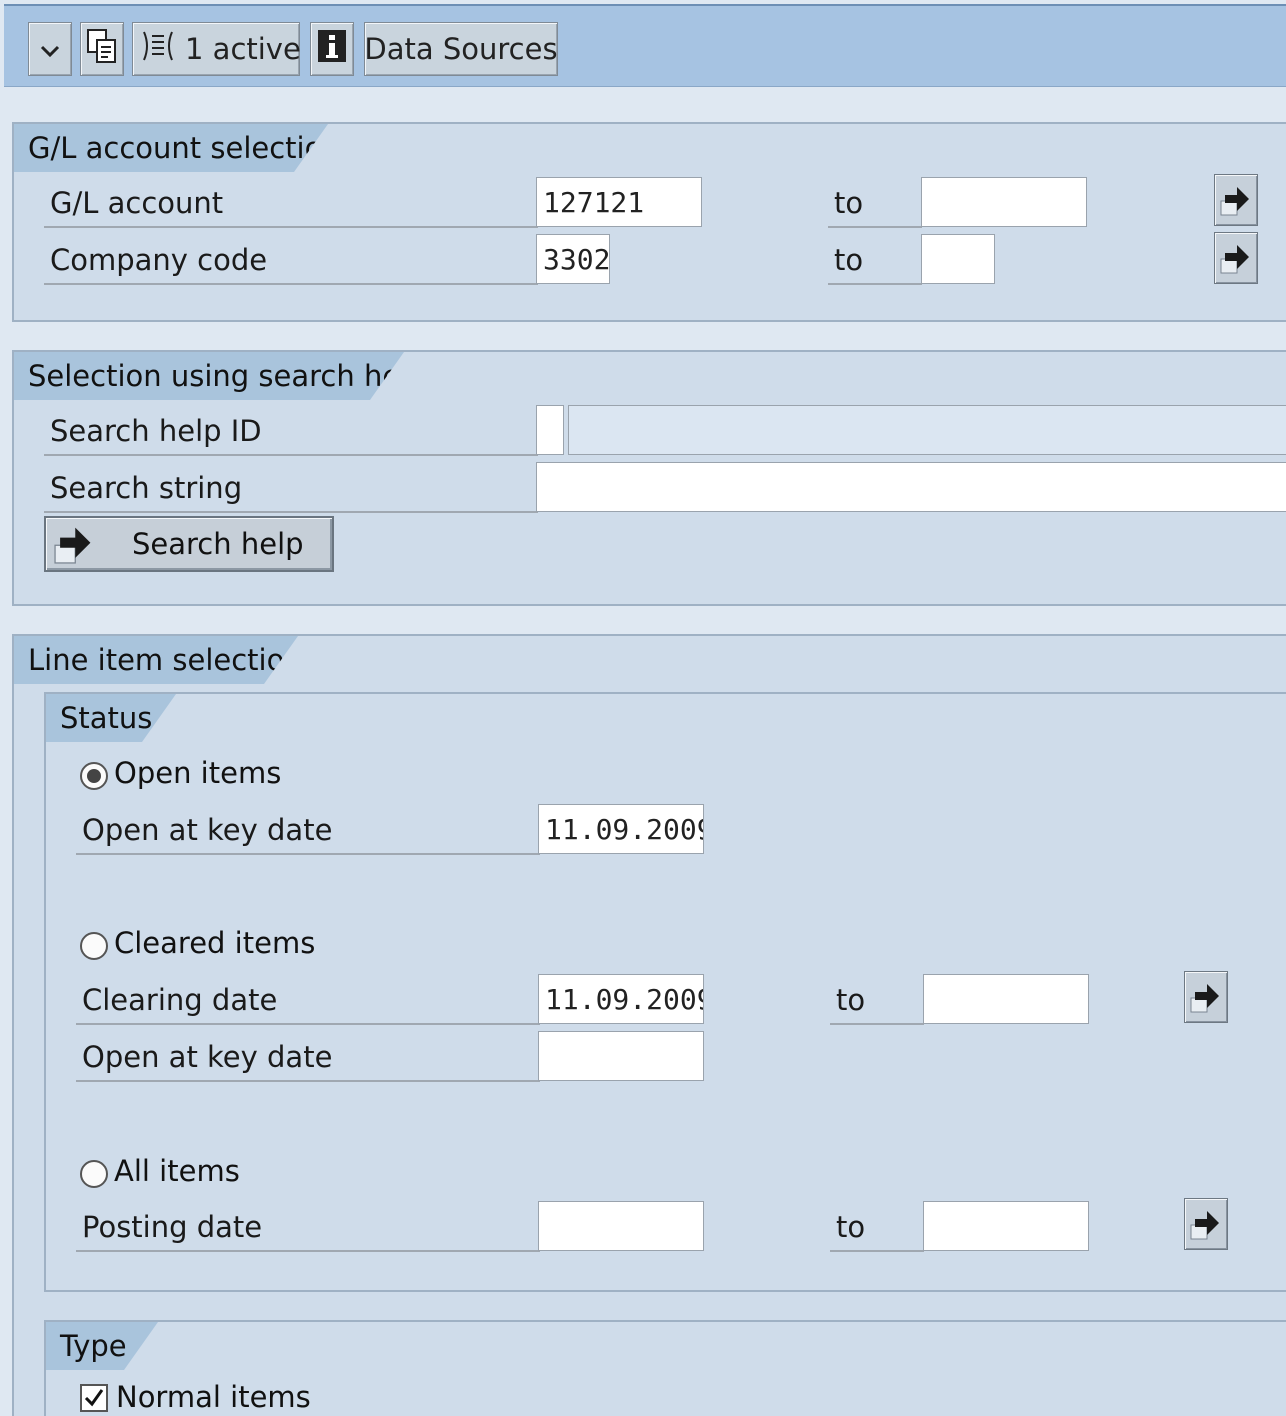 This screenshot has width=1286, height=1416. What do you see at coordinates (111, 718) in the screenshot?
I see `status-title: Status` at bounding box center [111, 718].